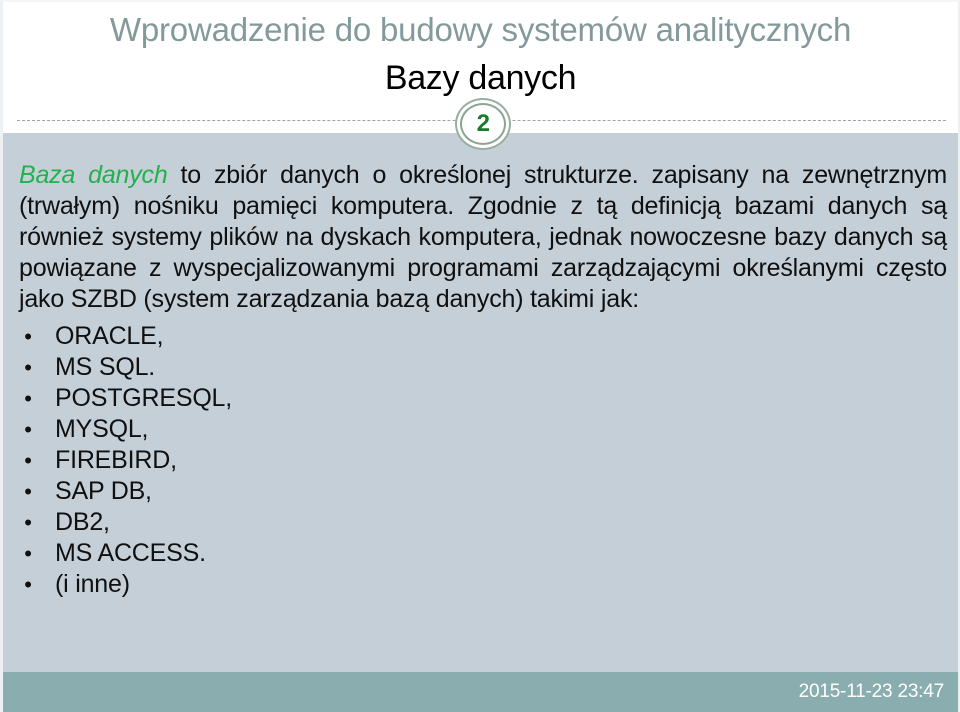 The height and width of the screenshot is (712, 960). Describe the element at coordinates (480, 692) in the screenshot. I see `slide-footer: 2015-11-23 23:47` at that location.